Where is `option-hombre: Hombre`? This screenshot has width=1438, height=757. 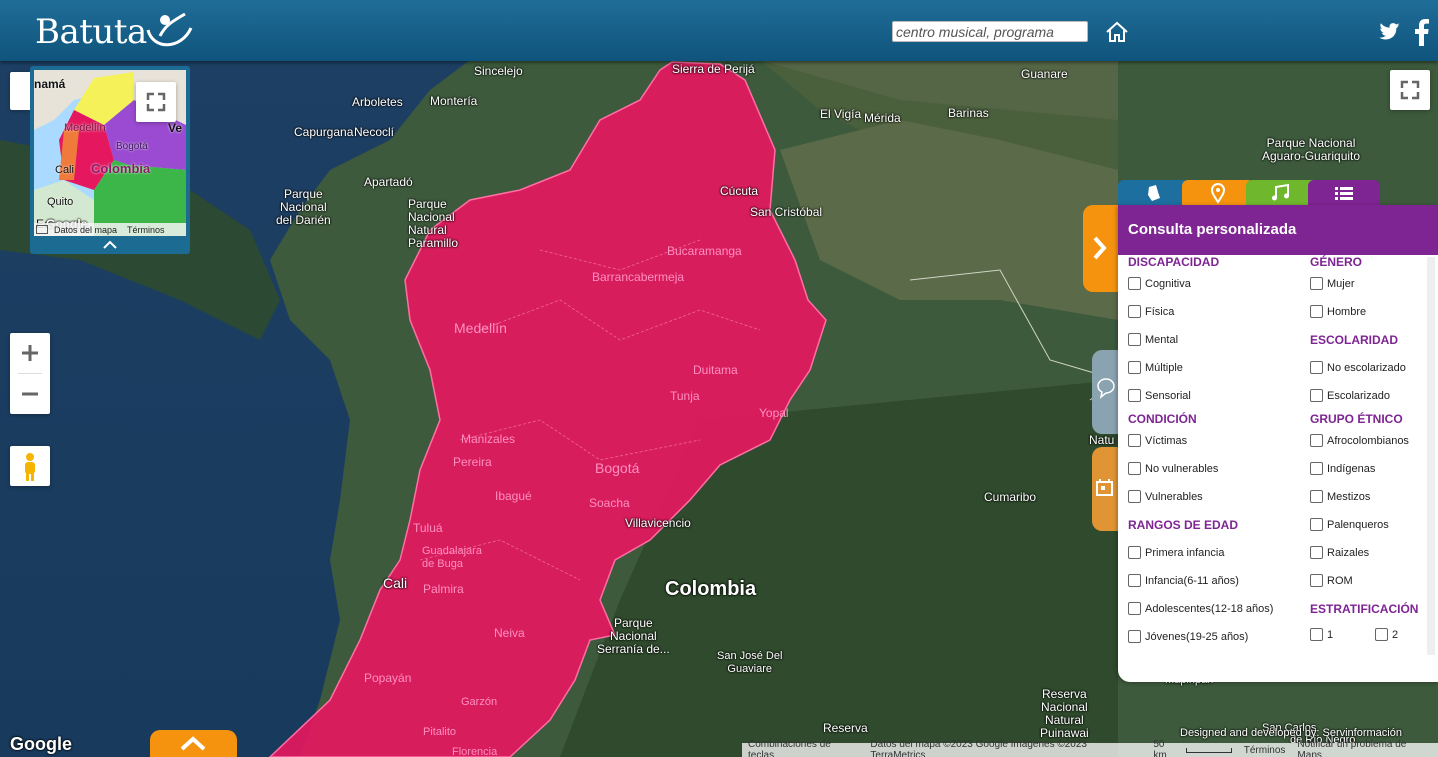
option-hombre: Hombre is located at coordinates (1338, 311).